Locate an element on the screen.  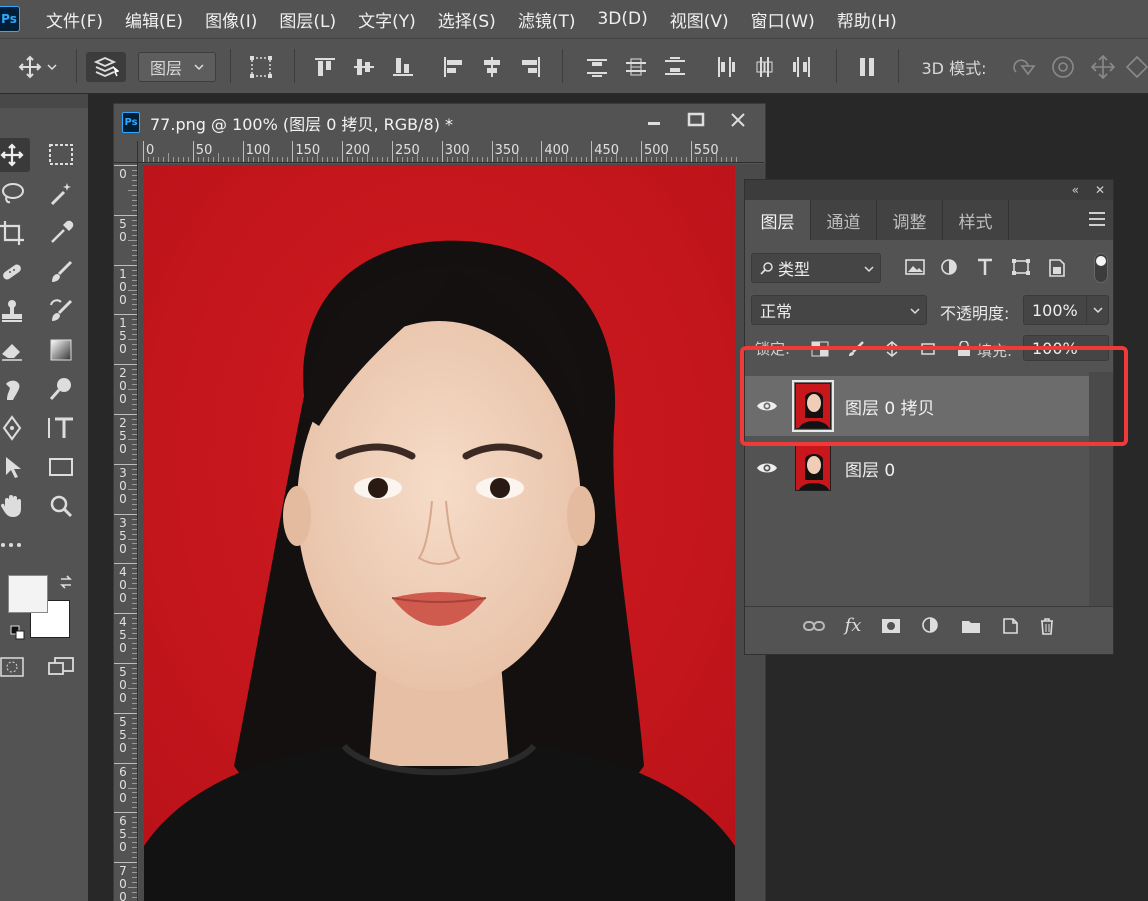
hand-tool is located at coordinates (15, 506).